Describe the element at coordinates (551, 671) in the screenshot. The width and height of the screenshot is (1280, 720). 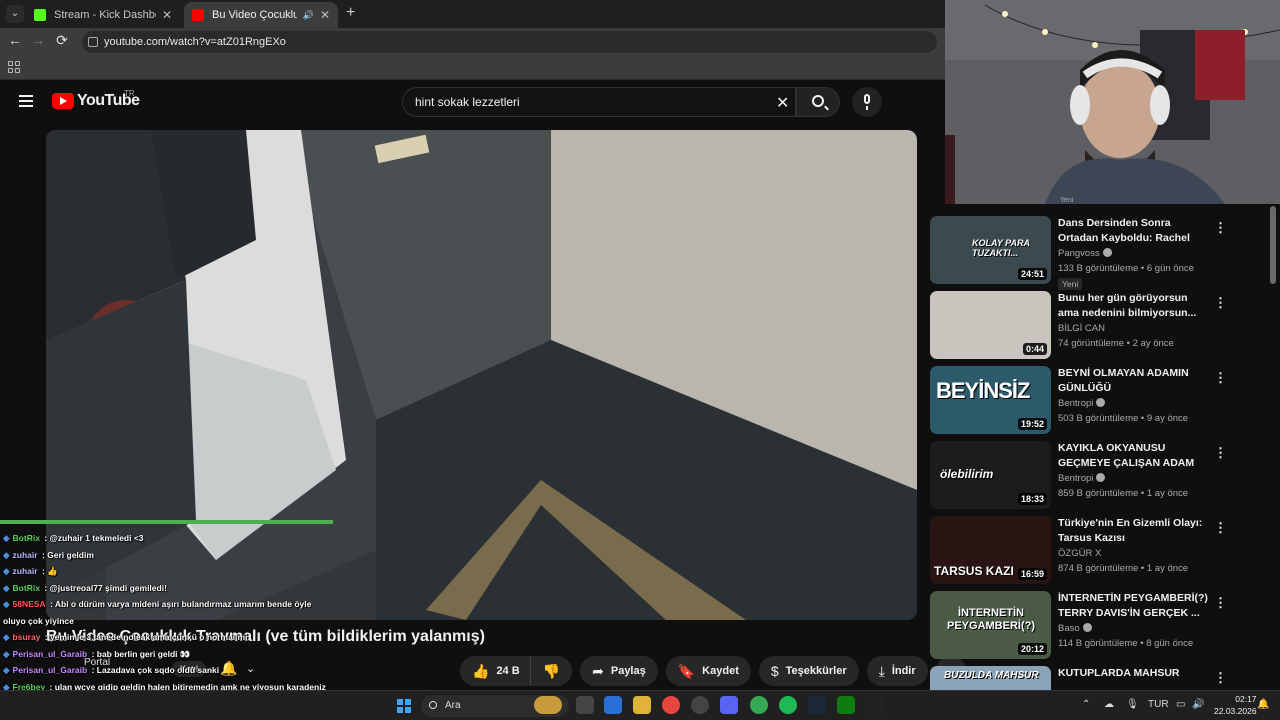
I see `dislike-button: 👎` at that location.